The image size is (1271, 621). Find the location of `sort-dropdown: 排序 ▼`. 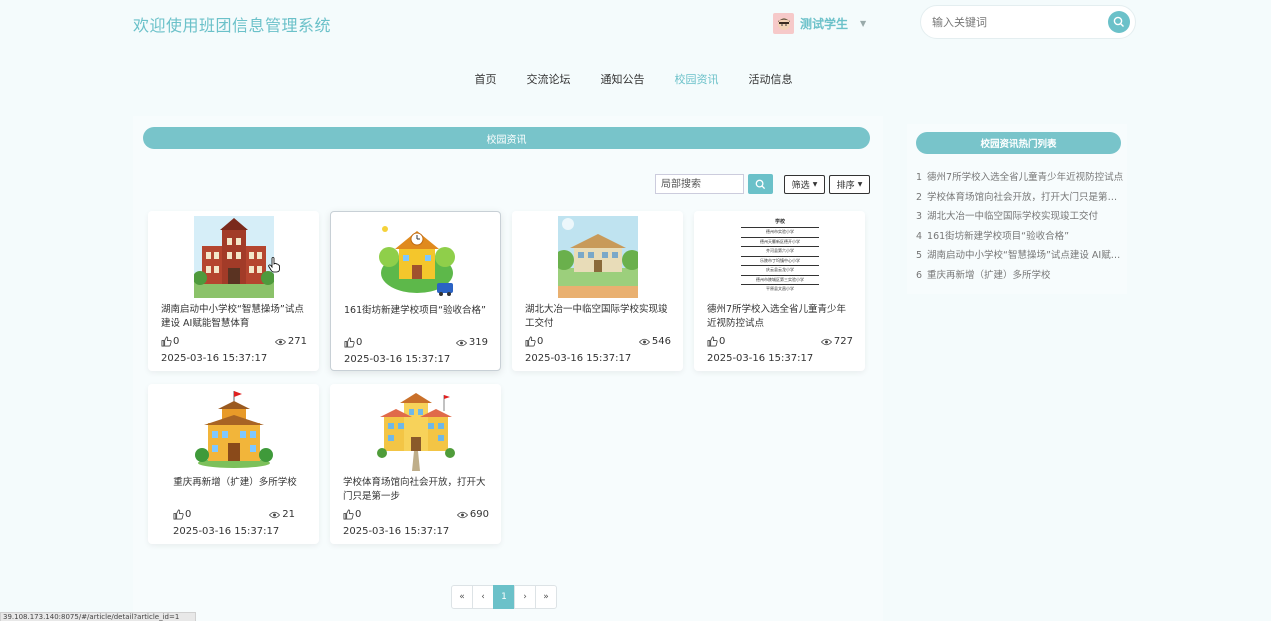

sort-dropdown: 排序 ▼ is located at coordinates (849, 184).